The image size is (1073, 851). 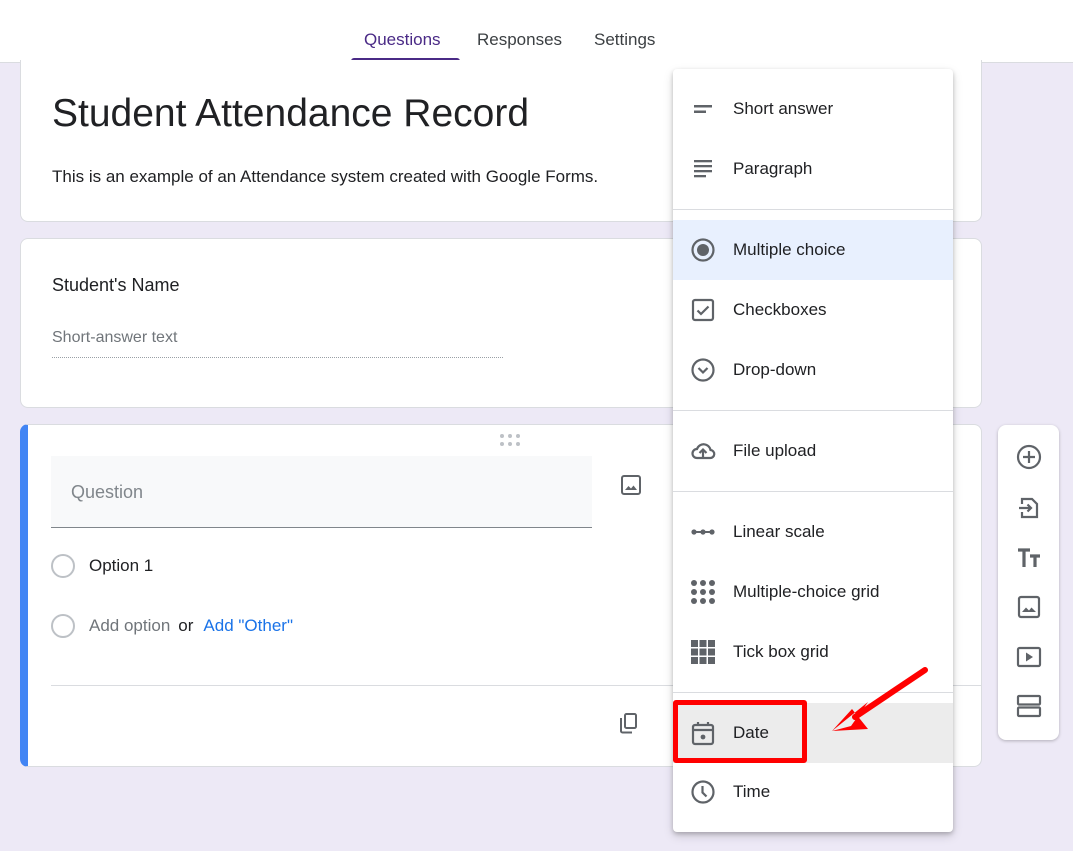 What do you see at coordinates (703, 370) in the screenshot?
I see `dropdown-circle-icon` at bounding box center [703, 370].